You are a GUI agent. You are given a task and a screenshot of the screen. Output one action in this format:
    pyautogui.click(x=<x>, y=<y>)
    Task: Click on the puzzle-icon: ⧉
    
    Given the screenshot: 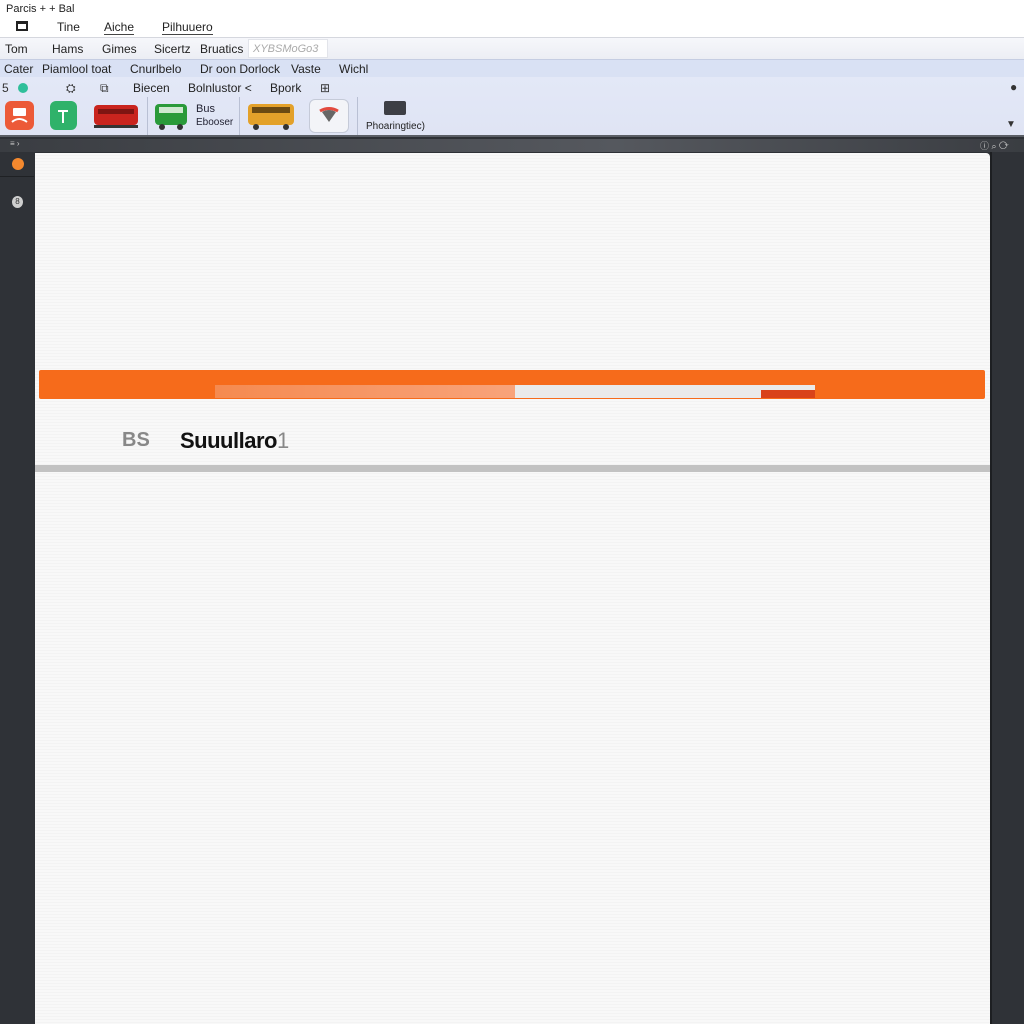 What is the action you would take?
    pyautogui.click(x=104, y=88)
    